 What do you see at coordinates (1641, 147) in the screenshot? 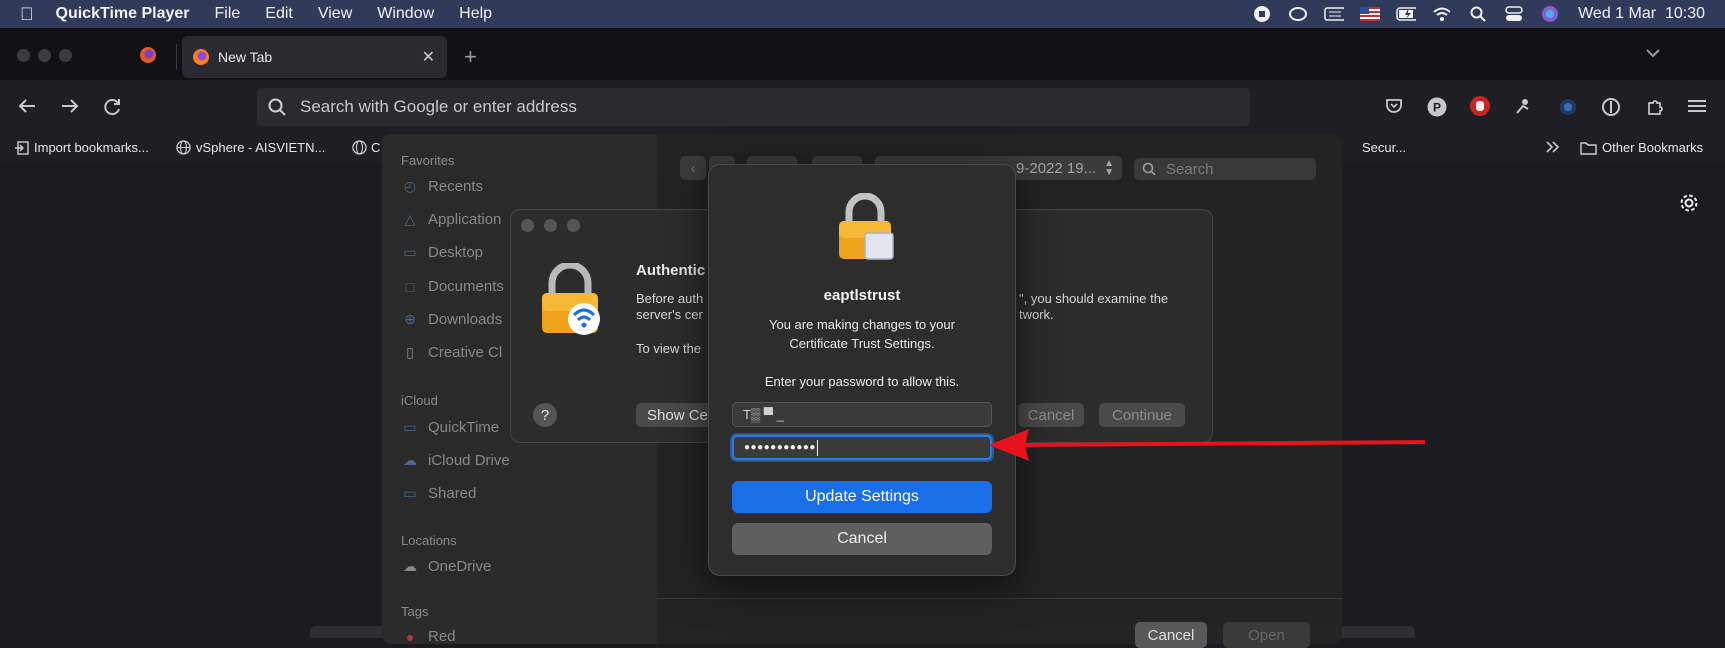
I see `bookmark-other: Other Bookmarks` at bounding box center [1641, 147].